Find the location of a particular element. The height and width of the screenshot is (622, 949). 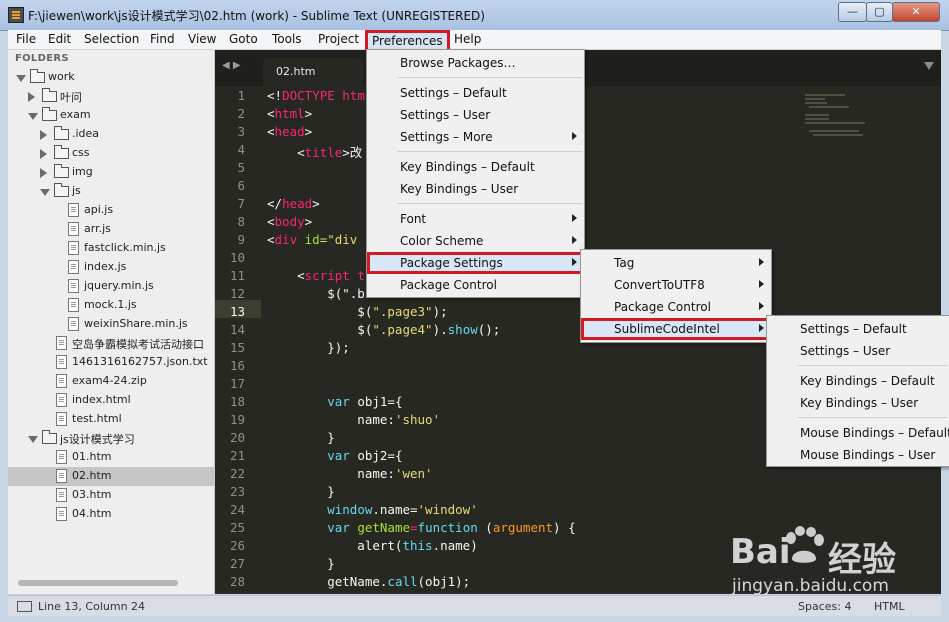

preferences-menu-item: Package Control is located at coordinates (475, 285).